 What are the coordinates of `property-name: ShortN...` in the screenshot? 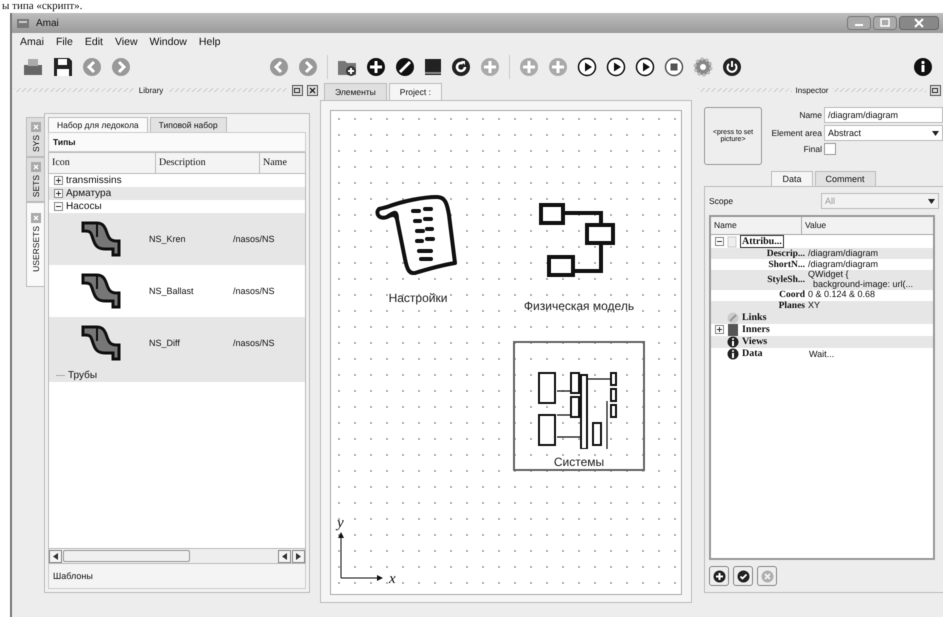 It's located at (760, 265).